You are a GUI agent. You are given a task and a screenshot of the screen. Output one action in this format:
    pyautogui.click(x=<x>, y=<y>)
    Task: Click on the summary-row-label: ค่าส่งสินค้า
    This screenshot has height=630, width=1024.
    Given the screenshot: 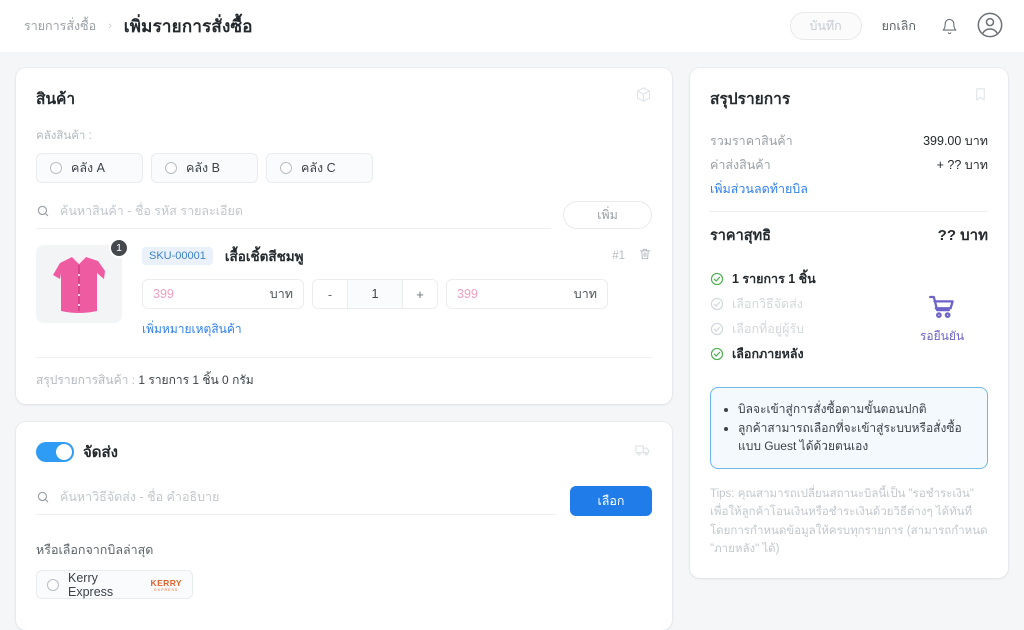 What is the action you would take?
    pyautogui.click(x=740, y=165)
    